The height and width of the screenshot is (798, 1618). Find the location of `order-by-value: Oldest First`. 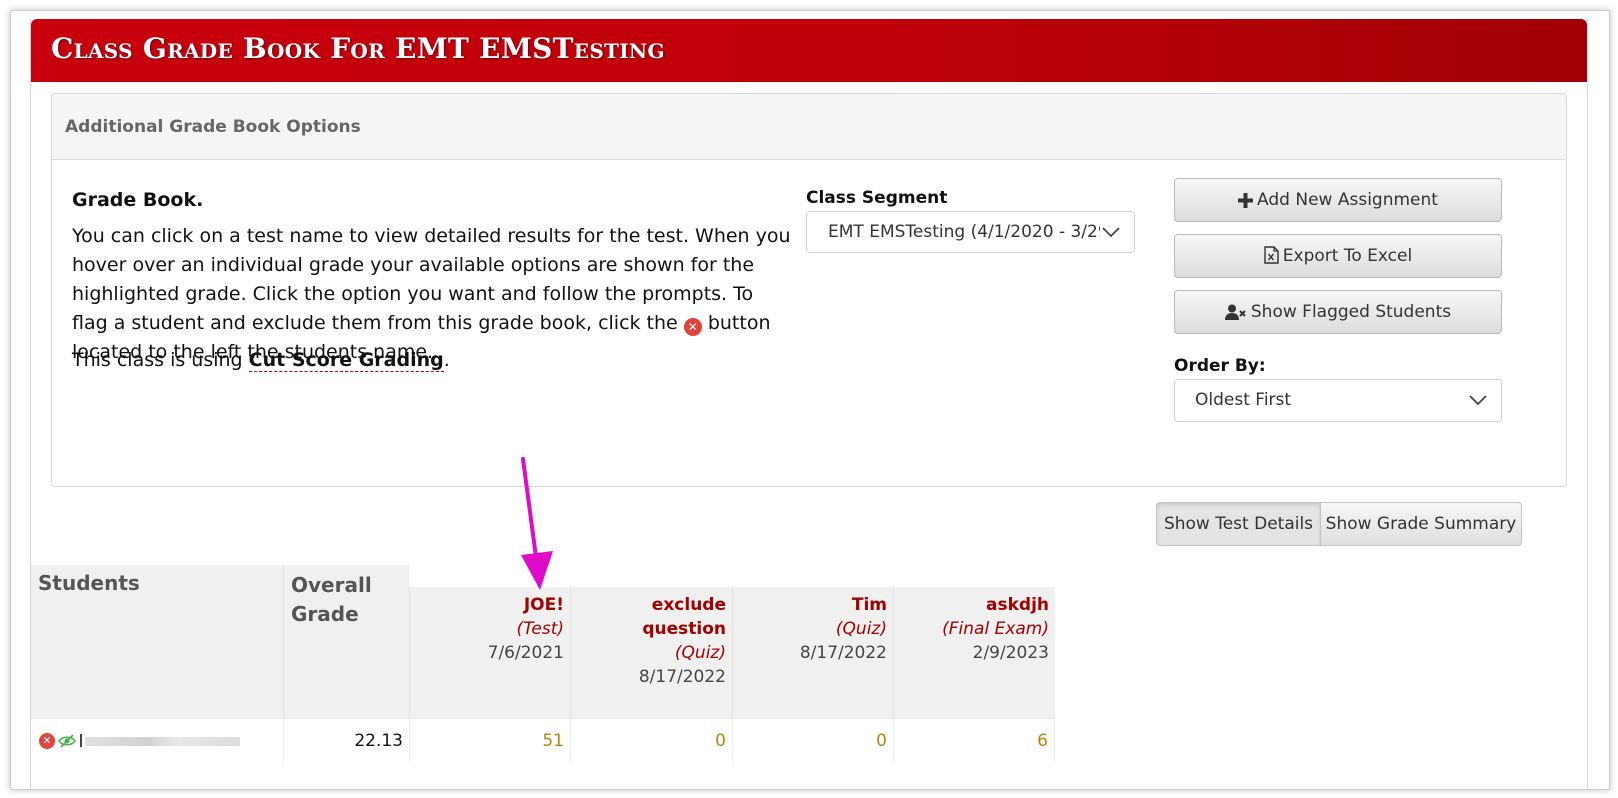

order-by-value: Oldest First is located at coordinates (1243, 400).